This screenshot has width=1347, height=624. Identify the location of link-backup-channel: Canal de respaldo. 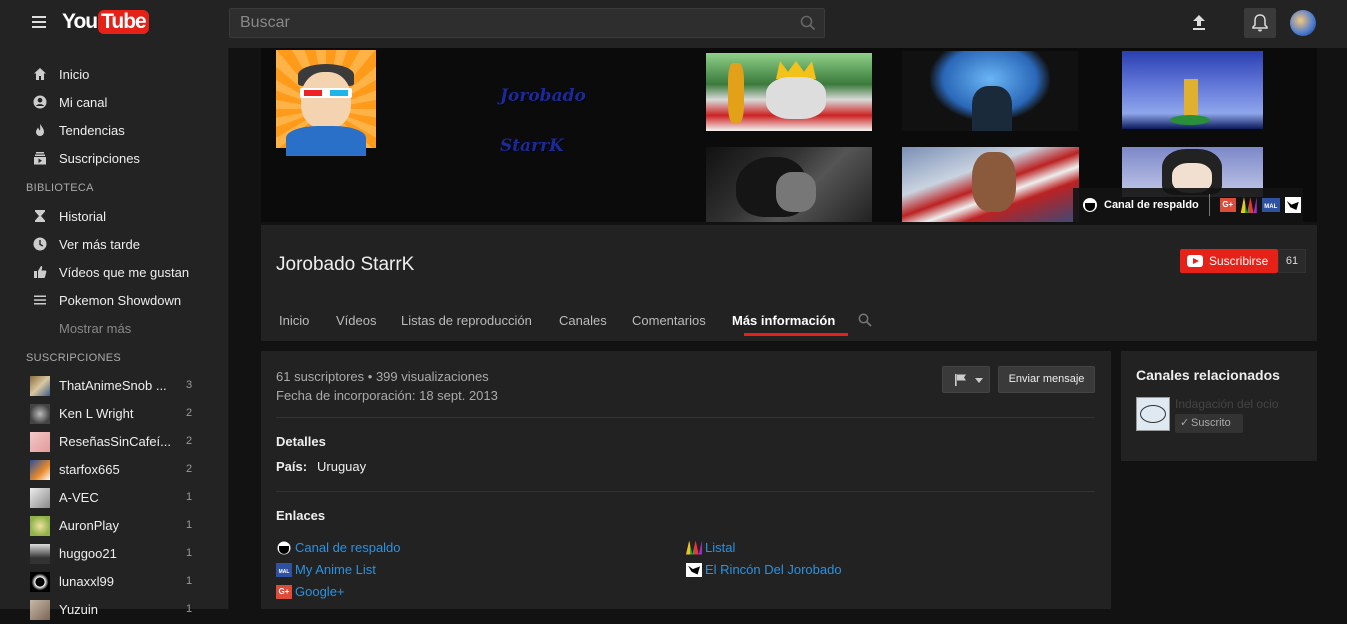
(338, 547).